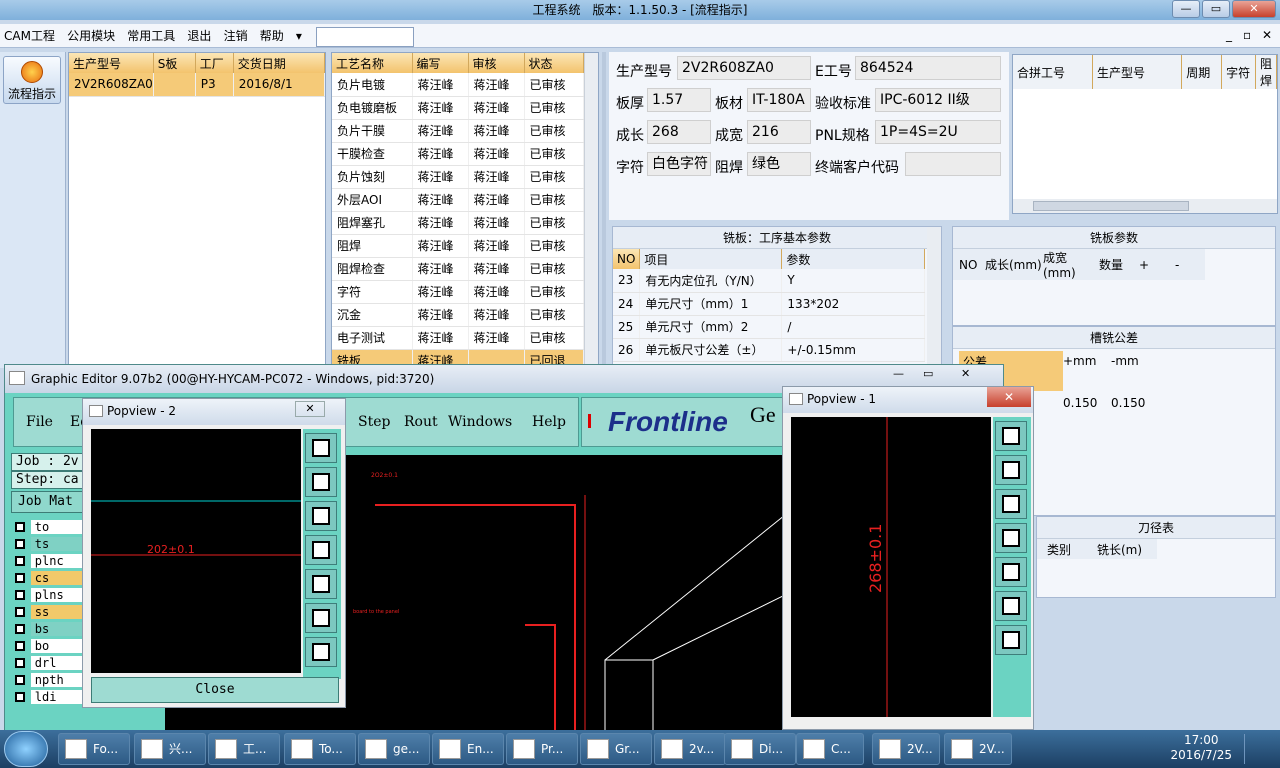 Image resolution: width=1280 pixels, height=768 pixels. Describe the element at coordinates (549, 422) in the screenshot. I see `ge-menu-help: Help` at that location.